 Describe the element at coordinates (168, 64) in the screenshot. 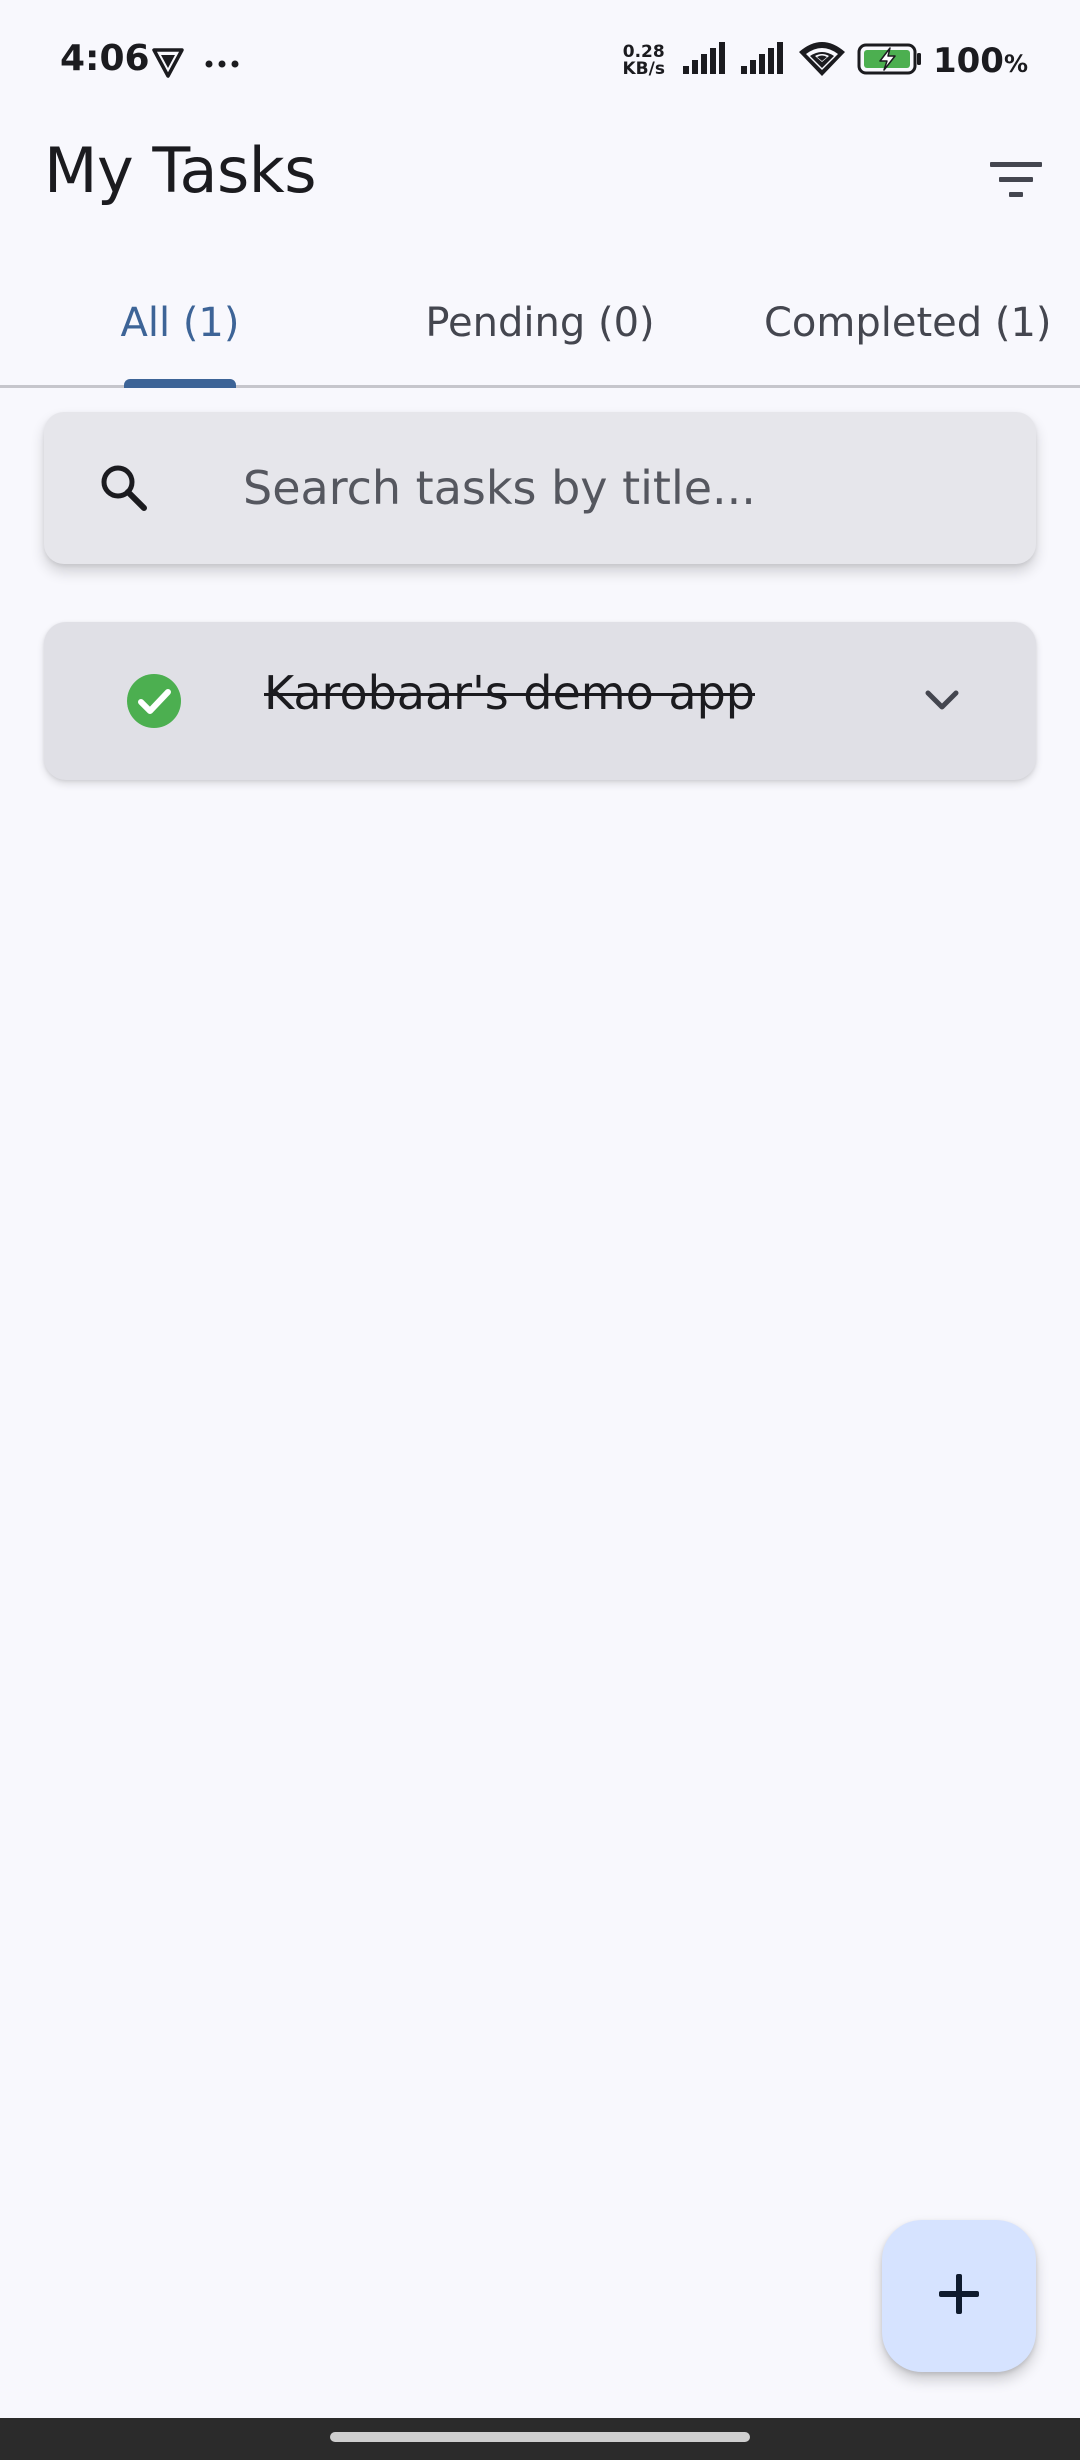

I see `vpn-shield-icon` at that location.